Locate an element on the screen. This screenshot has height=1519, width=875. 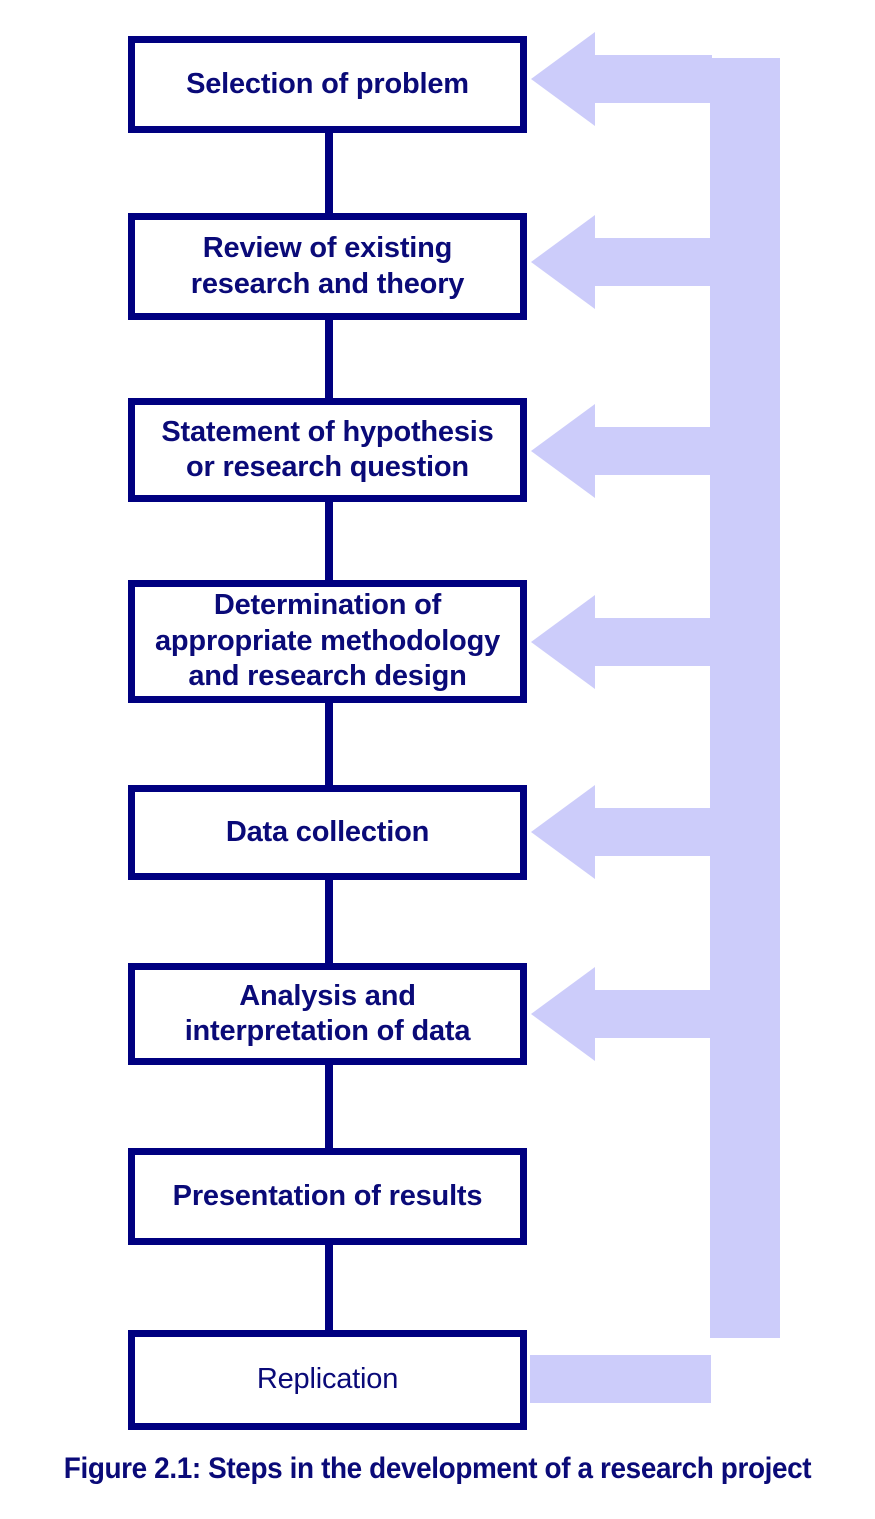
feedback-trunk-vertical is located at coordinates (745, 698).